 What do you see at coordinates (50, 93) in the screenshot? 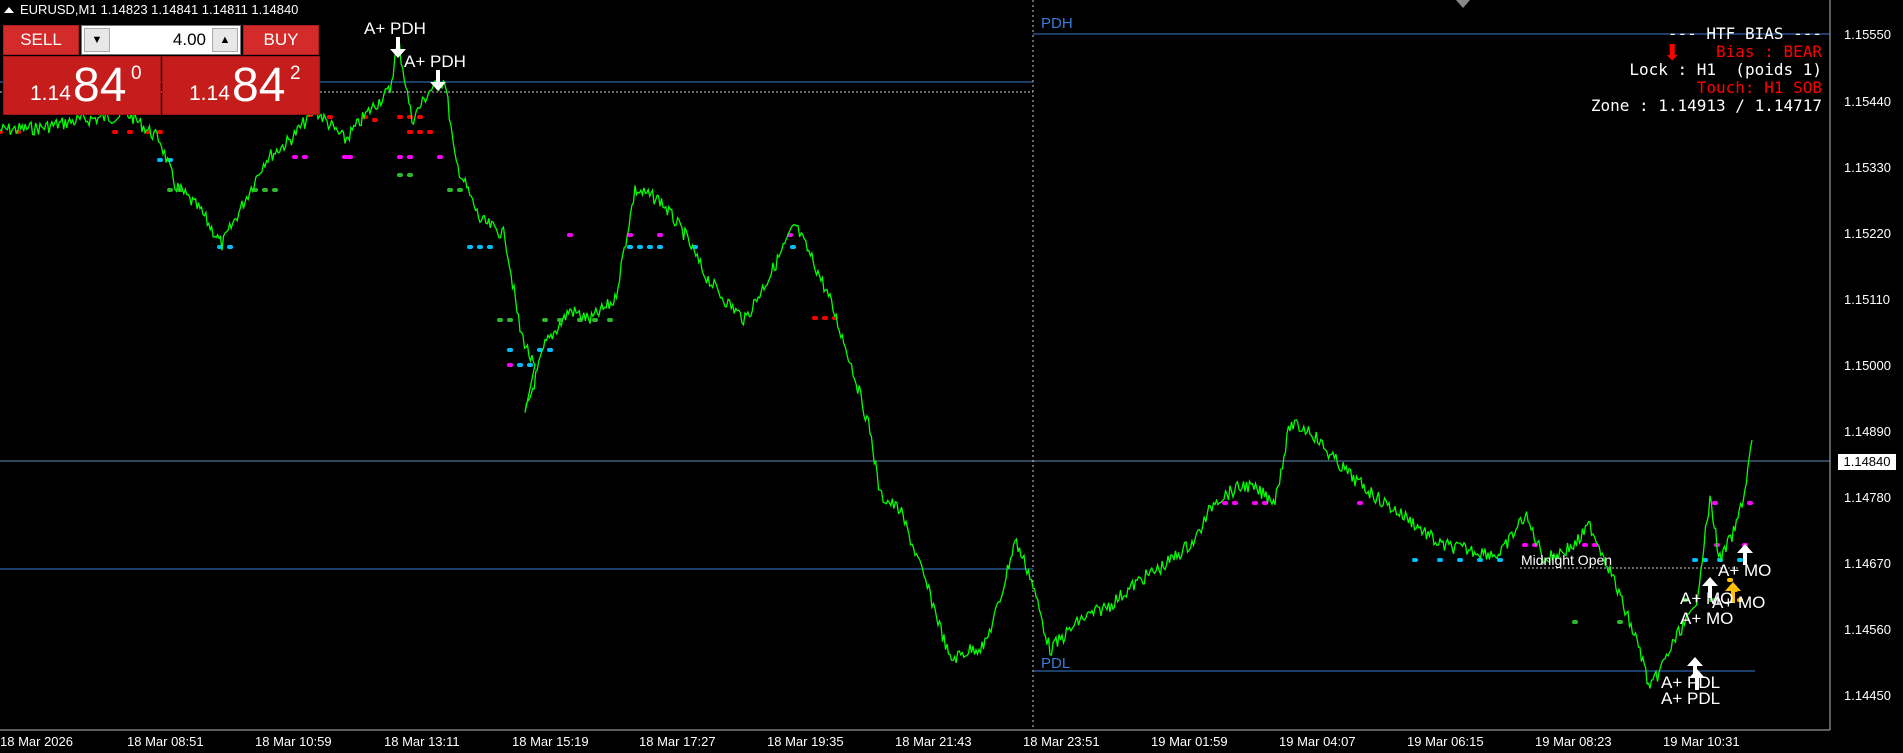
I see `bid-prefix: 1.14` at bounding box center [50, 93].